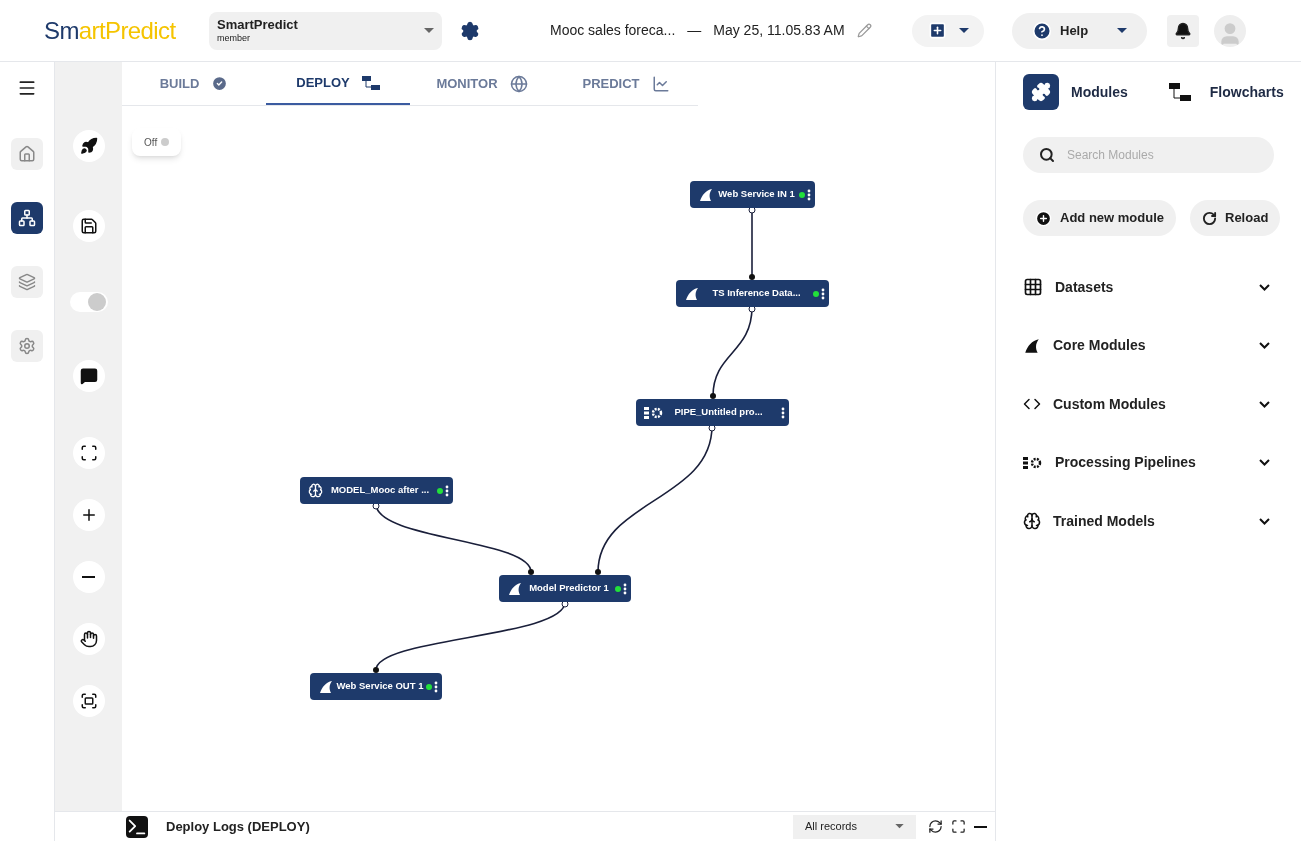  What do you see at coordinates (1079, 30) in the screenshot?
I see `help-button: Help` at bounding box center [1079, 30].